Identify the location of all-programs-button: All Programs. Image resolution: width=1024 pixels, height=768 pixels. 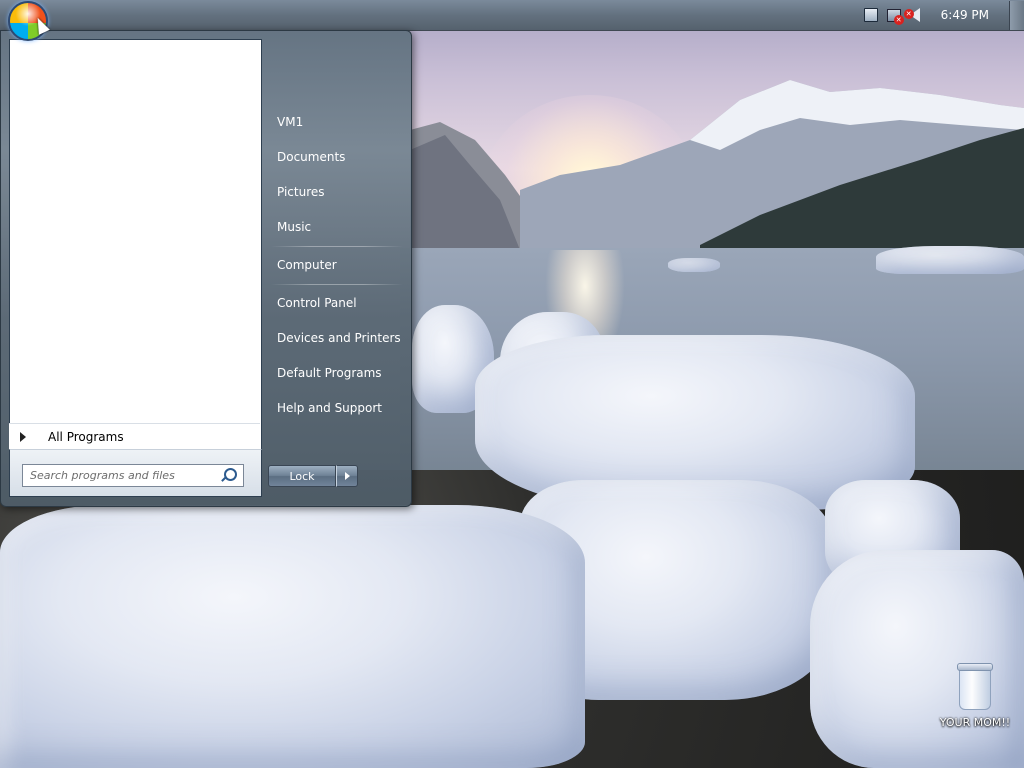
(134, 436).